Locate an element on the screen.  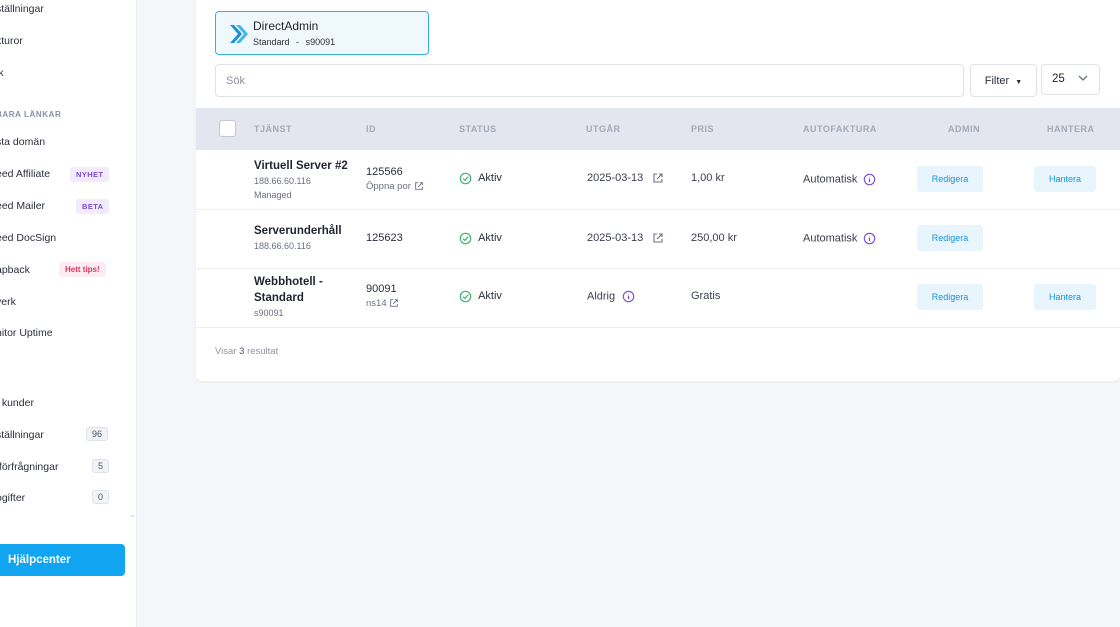
beta-badge: BETA is located at coordinates (93, 206).